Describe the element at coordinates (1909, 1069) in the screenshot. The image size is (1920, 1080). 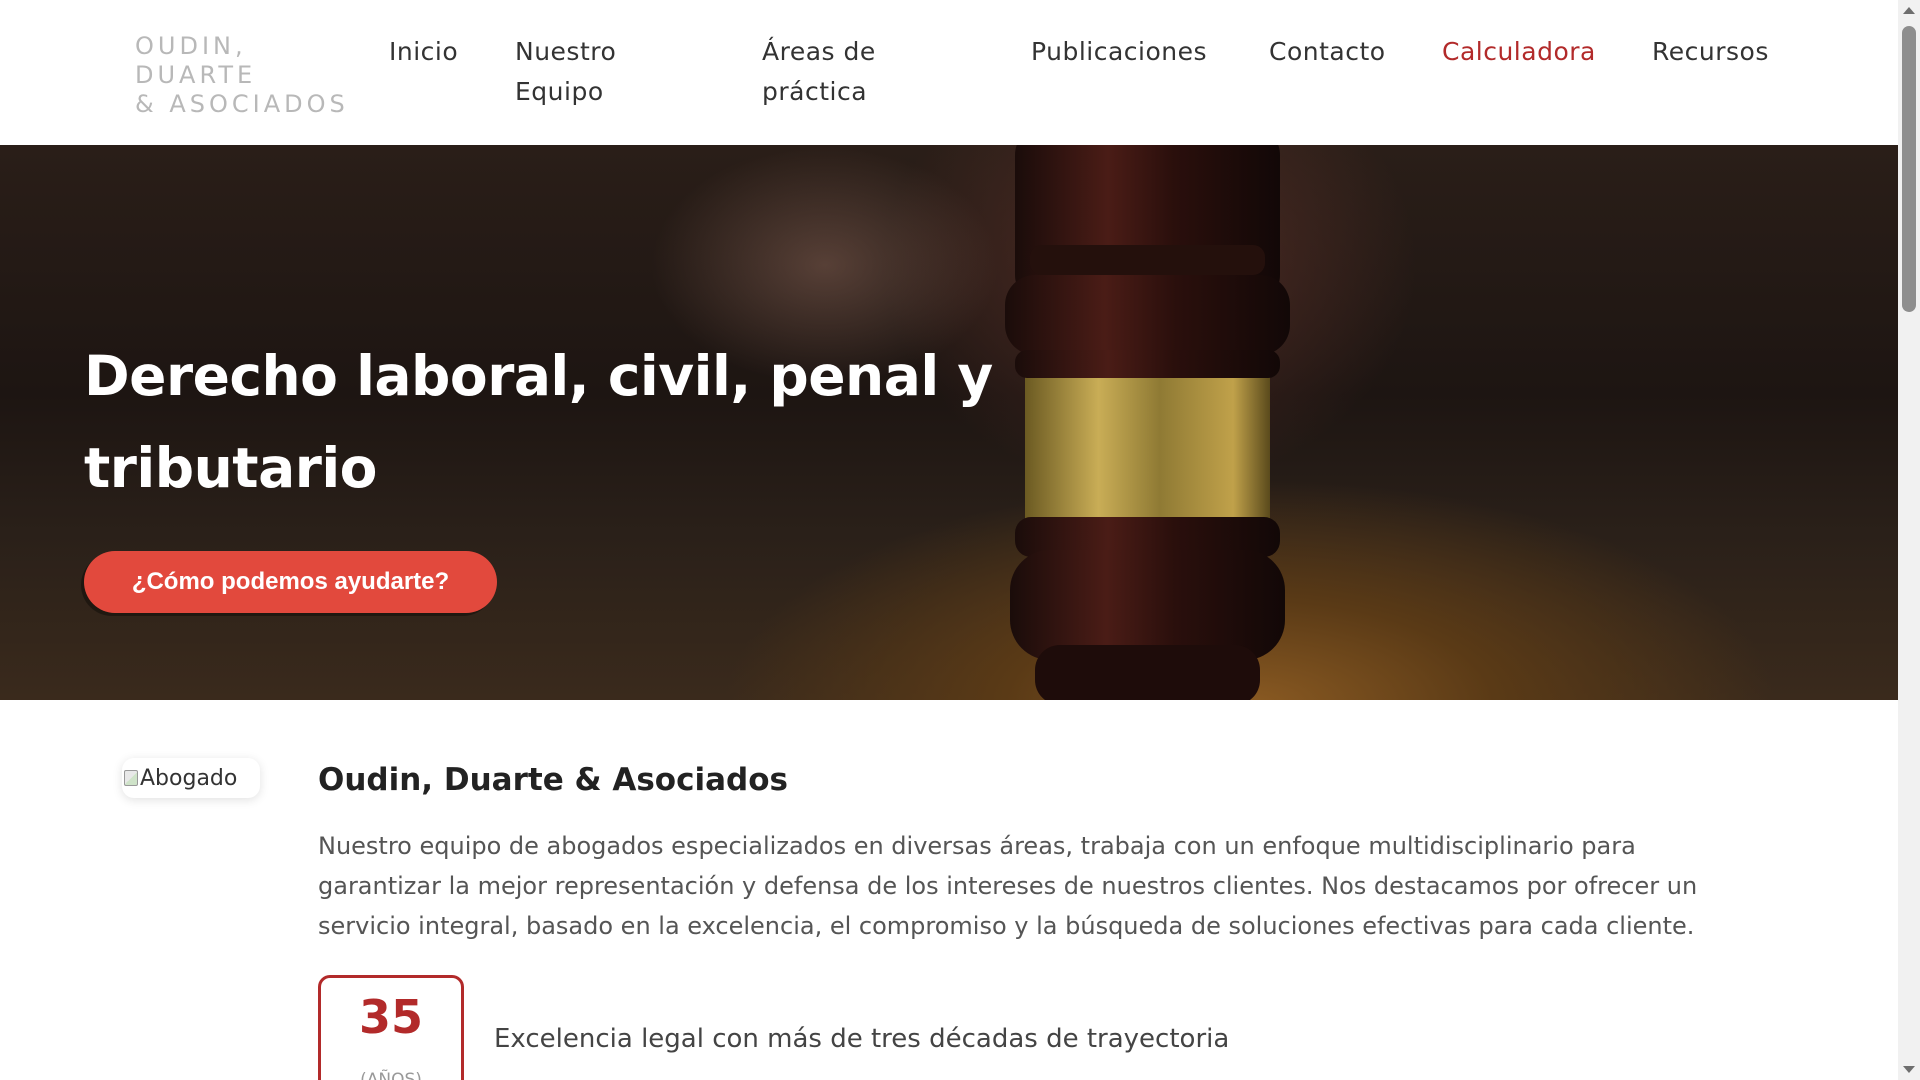
I see `scroll-down-icon` at that location.